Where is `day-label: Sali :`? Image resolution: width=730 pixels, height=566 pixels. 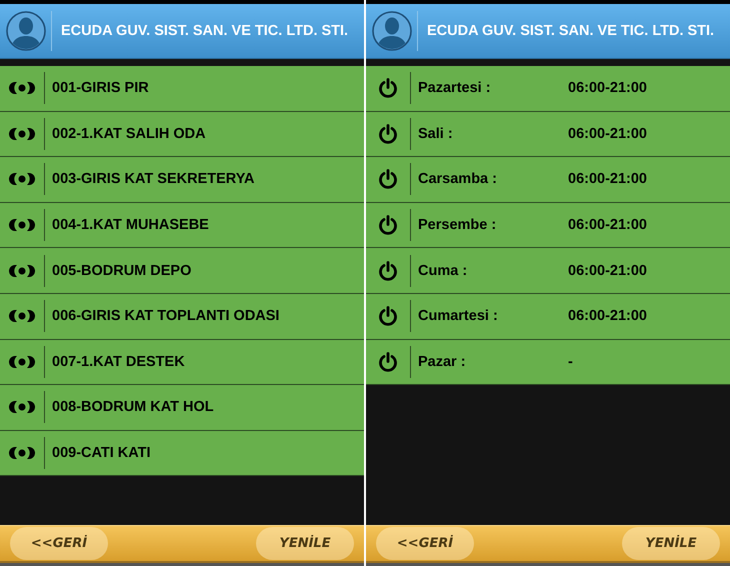 day-label: Sali : is located at coordinates (436, 134).